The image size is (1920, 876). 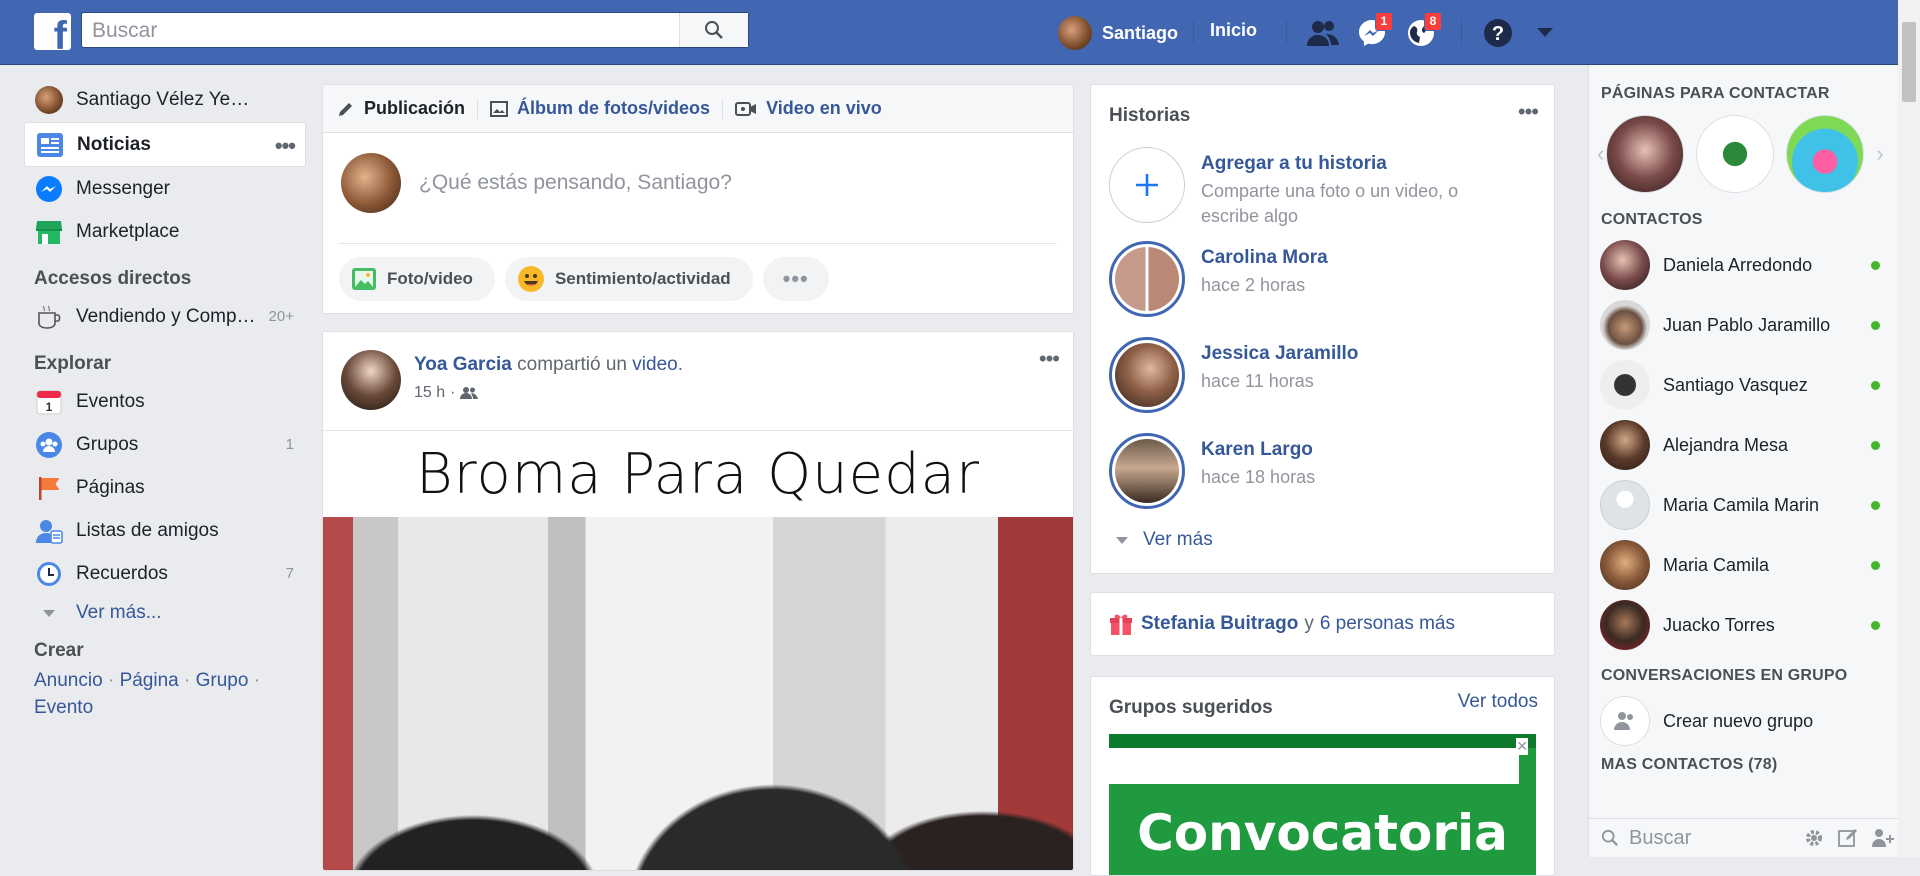 I want to click on contact-name: Daniela Arredondo, so click(x=1738, y=264).